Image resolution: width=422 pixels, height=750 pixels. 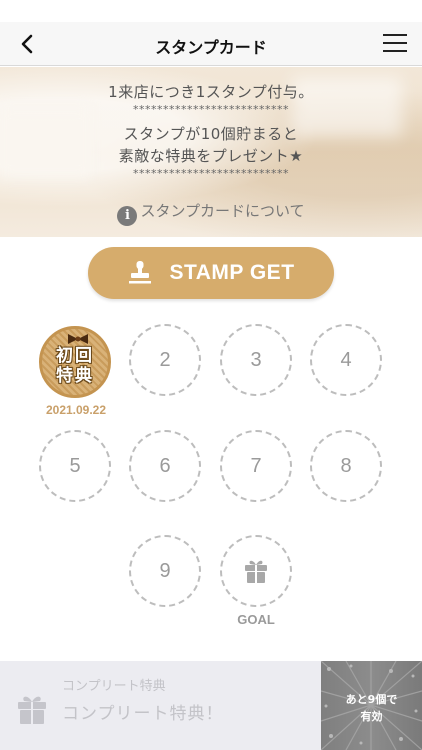 What do you see at coordinates (165, 466) in the screenshot?
I see `stamp-slot-6: 6` at bounding box center [165, 466].